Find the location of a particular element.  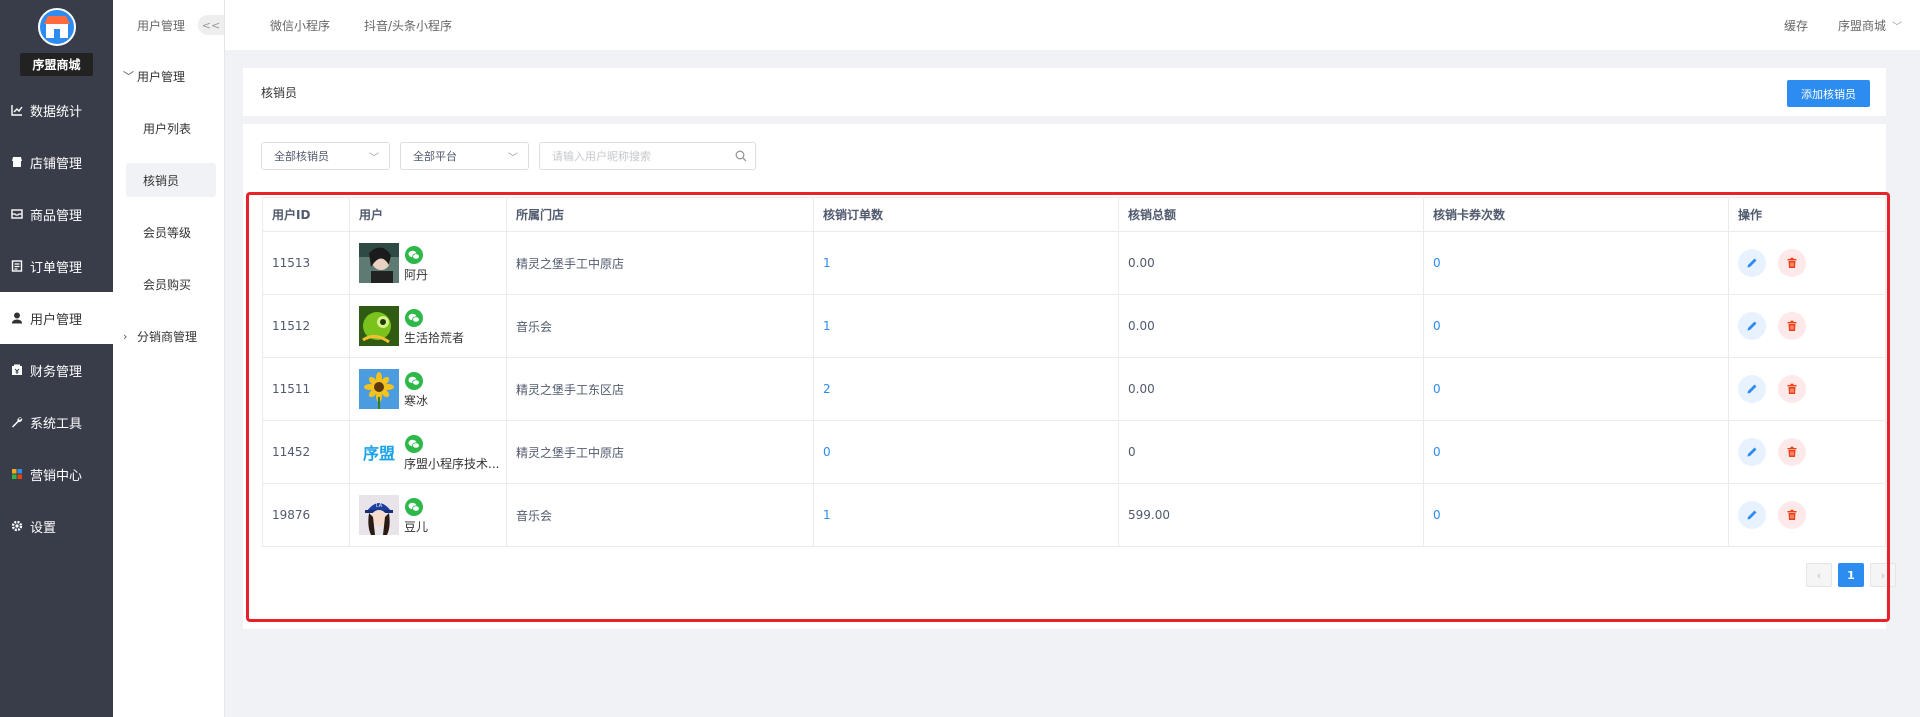

filter-bar: 全部核销员 ﹀ 全部平台 ﹀ is located at coordinates (508, 156).